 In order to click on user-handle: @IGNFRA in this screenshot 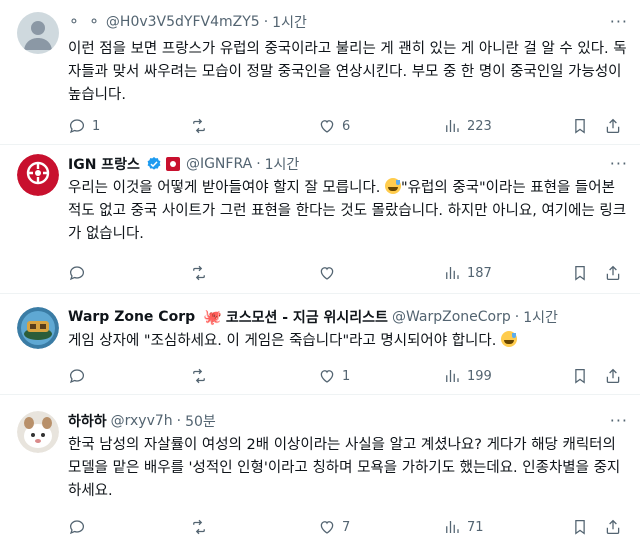, I will do `click(219, 164)`.